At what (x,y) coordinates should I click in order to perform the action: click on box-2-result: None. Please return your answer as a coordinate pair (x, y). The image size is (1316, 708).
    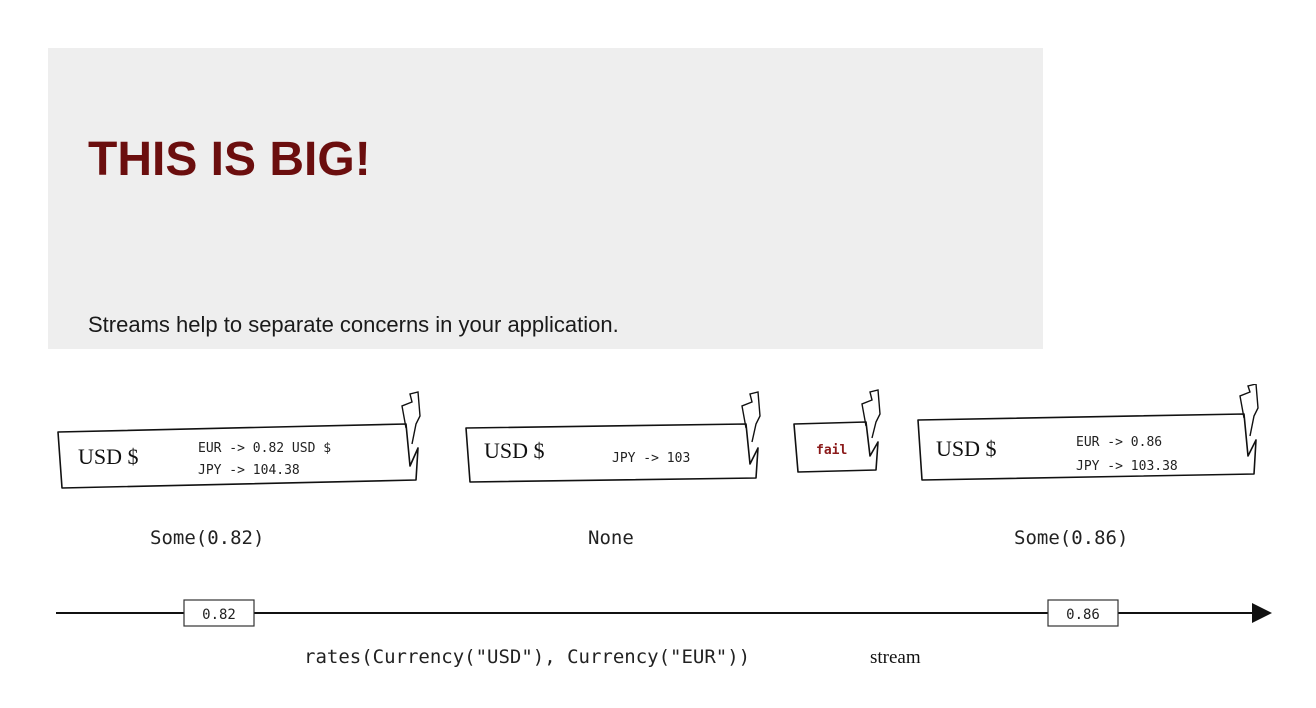
    Looking at the image, I should click on (611, 538).